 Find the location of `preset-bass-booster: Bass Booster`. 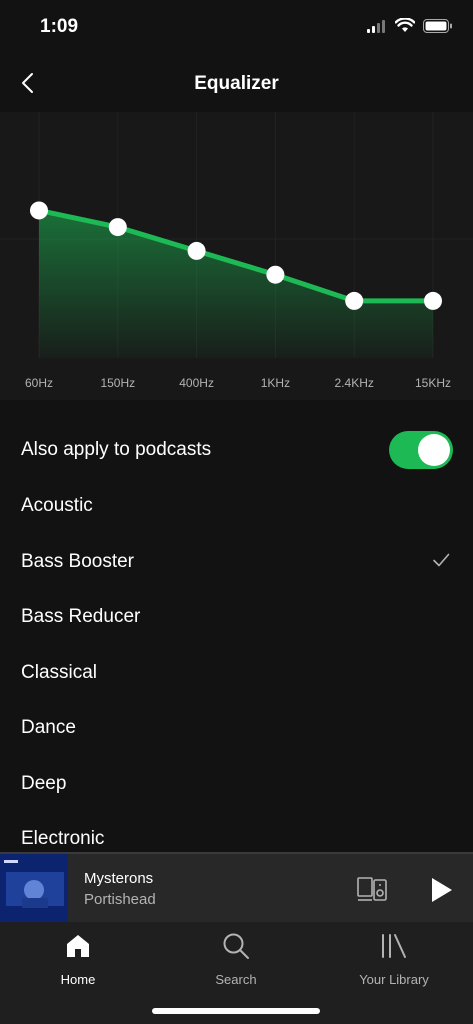

preset-bass-booster: Bass Booster is located at coordinates (236, 562).